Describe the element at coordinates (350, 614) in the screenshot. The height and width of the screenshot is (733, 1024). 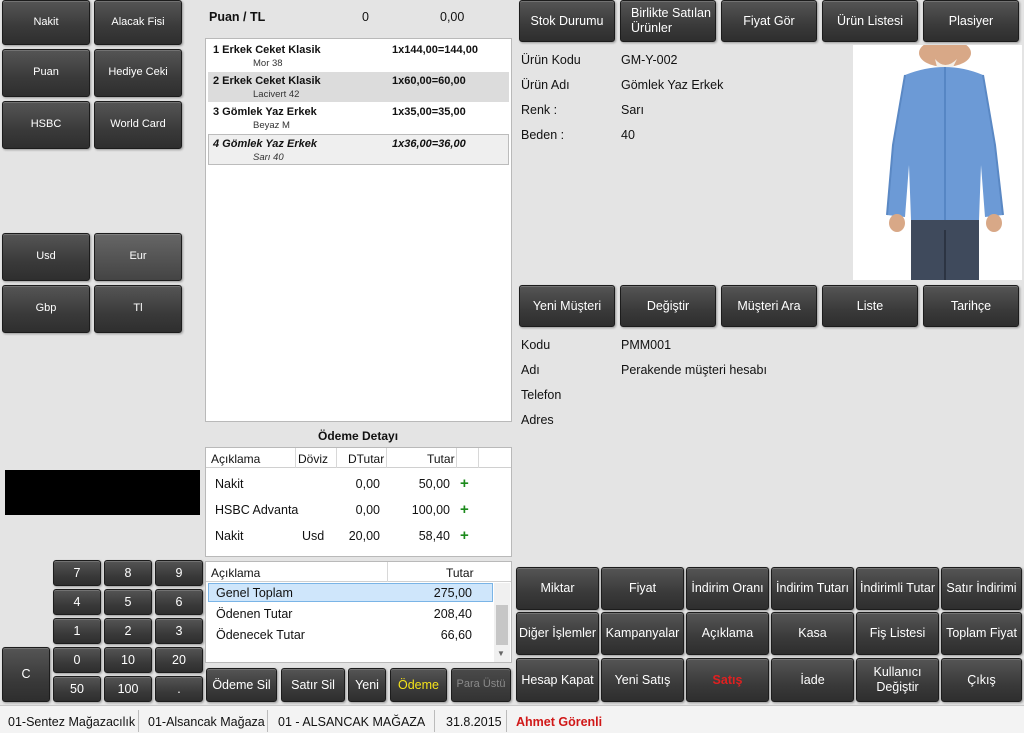
I see `table-row: Ödenen Tutar 208,40` at that location.